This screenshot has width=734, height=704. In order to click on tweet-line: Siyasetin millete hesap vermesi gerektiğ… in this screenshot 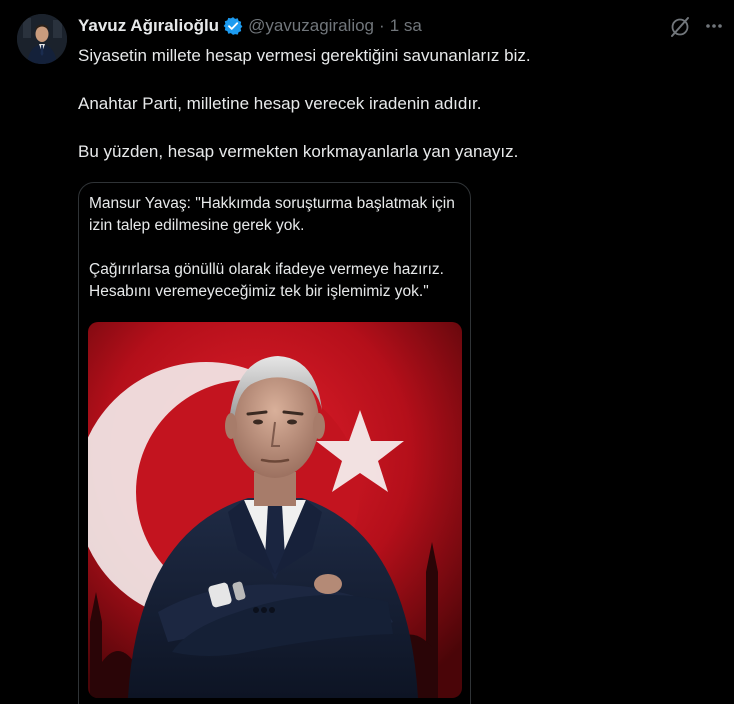, I will do `click(304, 55)`.